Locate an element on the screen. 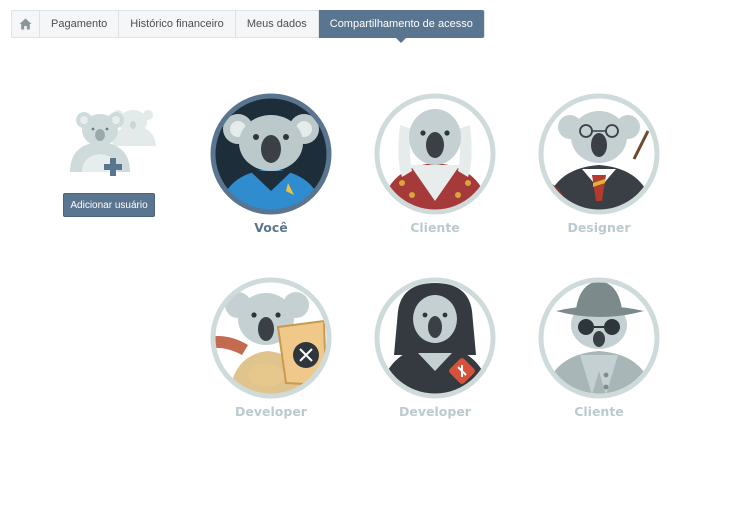 Image resolution: width=736 pixels, height=510 pixels. user-card-developer-2: Developer is located at coordinates (435, 347).